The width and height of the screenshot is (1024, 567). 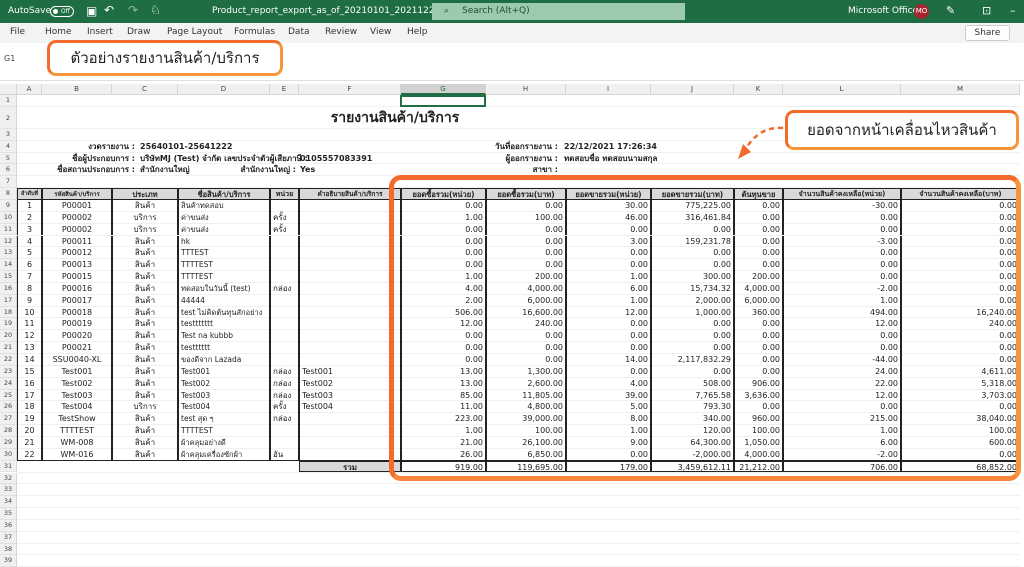 What do you see at coordinates (77, 89) in the screenshot?
I see `column-header-b: B` at bounding box center [77, 89].